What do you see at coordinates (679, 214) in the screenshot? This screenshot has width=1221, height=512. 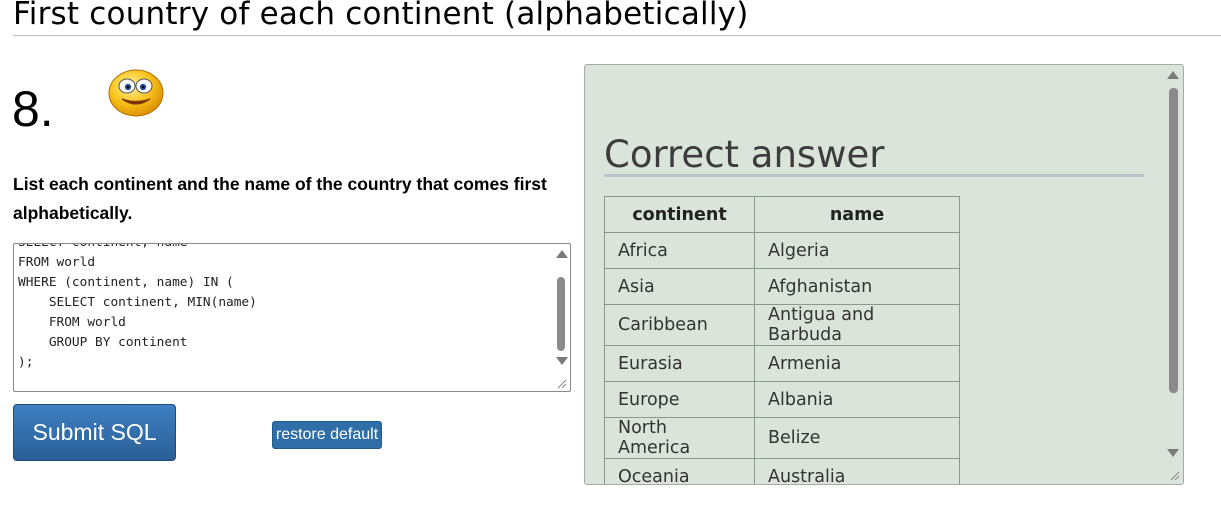 I see `column-header-continent: continent` at bounding box center [679, 214].